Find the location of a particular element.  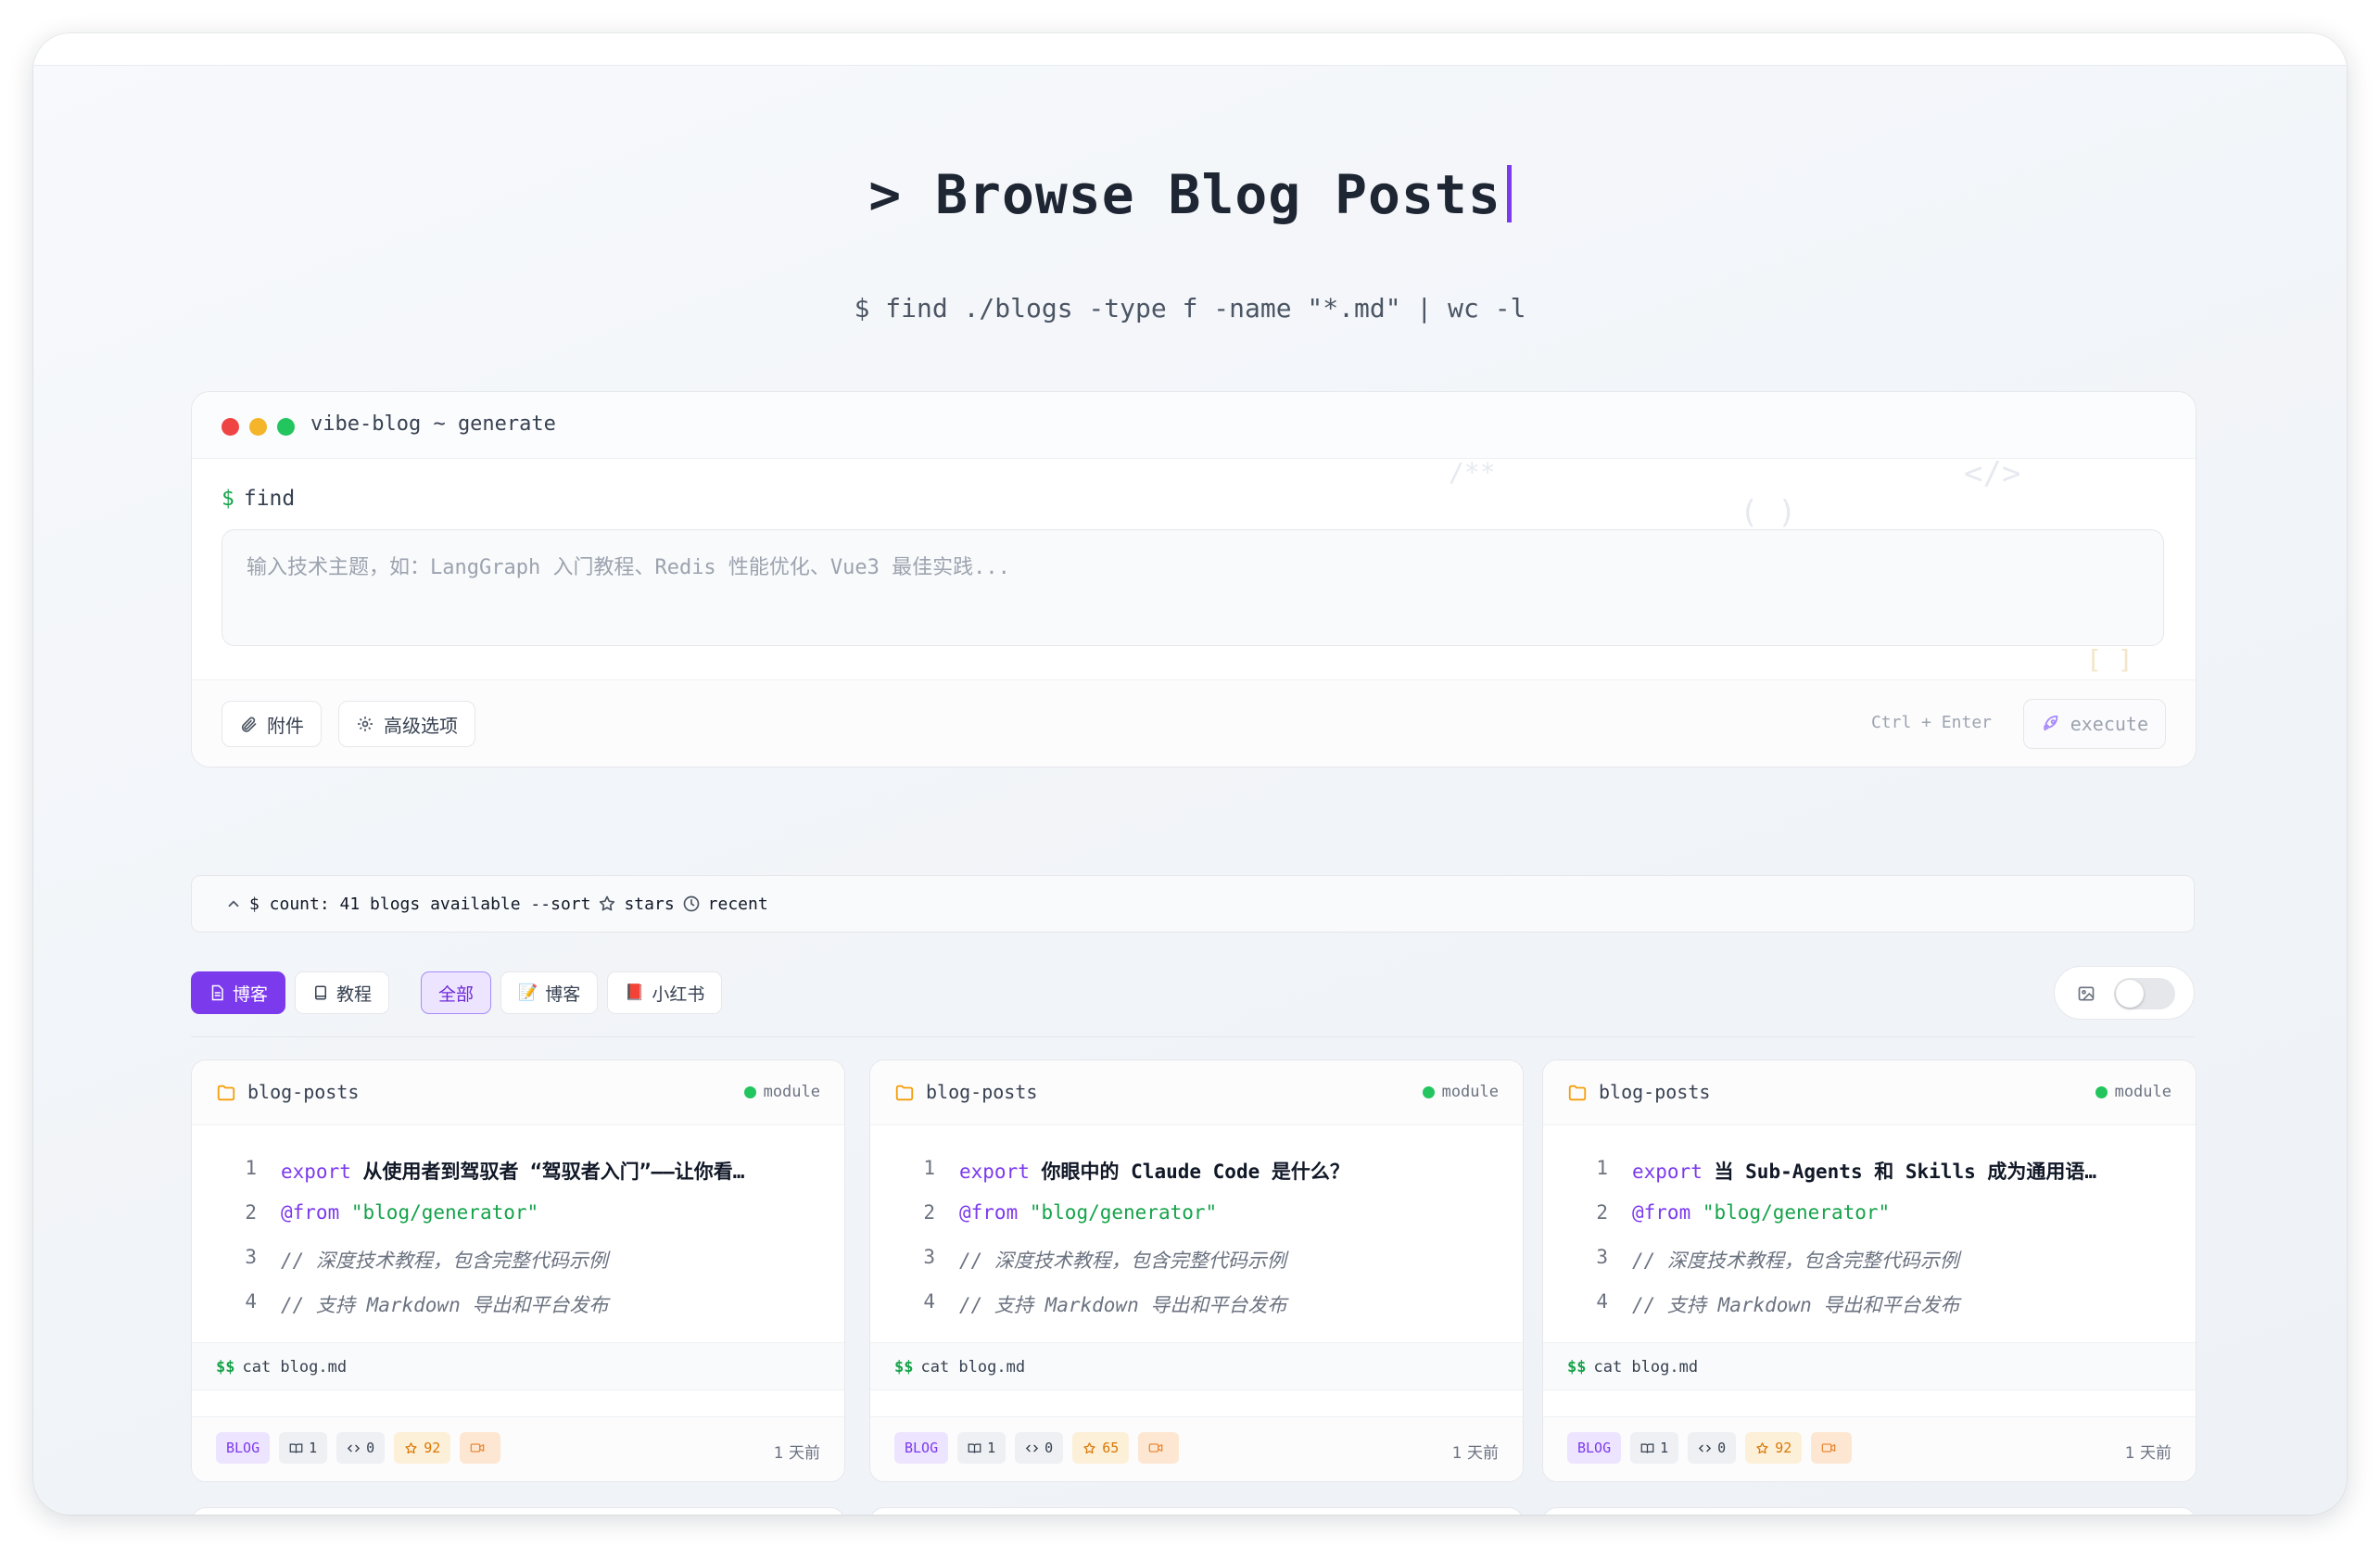

image-icon is located at coordinates (2086, 993).